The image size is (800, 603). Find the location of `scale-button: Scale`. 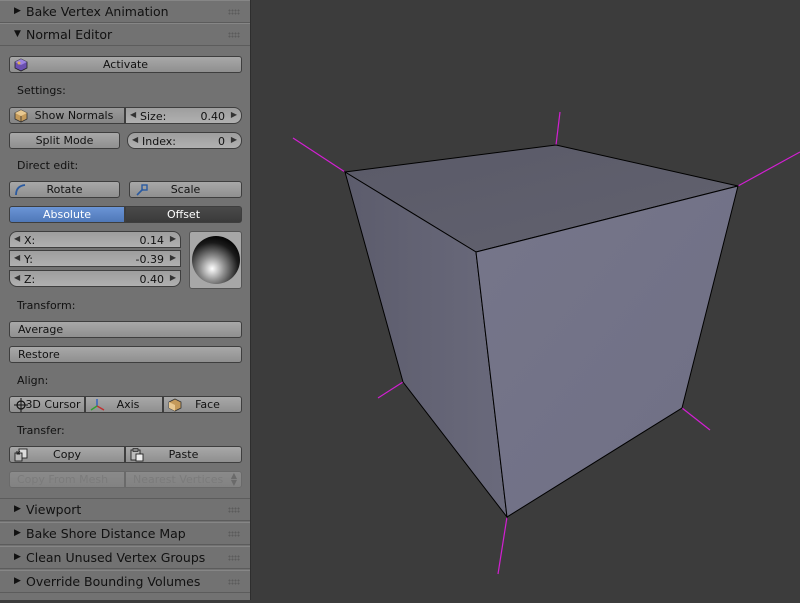

scale-button: Scale is located at coordinates (185, 189).